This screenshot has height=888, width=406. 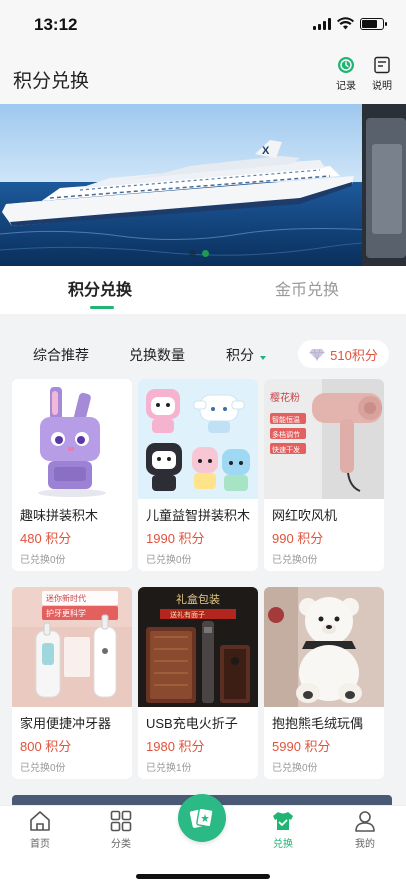 I want to click on product-name: 趣味拼装积木, so click(x=59, y=515).